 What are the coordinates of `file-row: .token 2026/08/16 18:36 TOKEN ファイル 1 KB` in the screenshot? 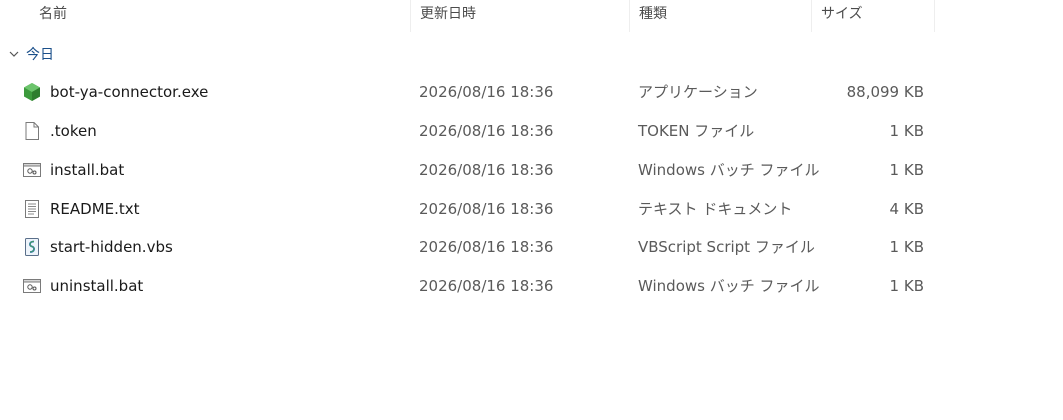 It's located at (479, 131).